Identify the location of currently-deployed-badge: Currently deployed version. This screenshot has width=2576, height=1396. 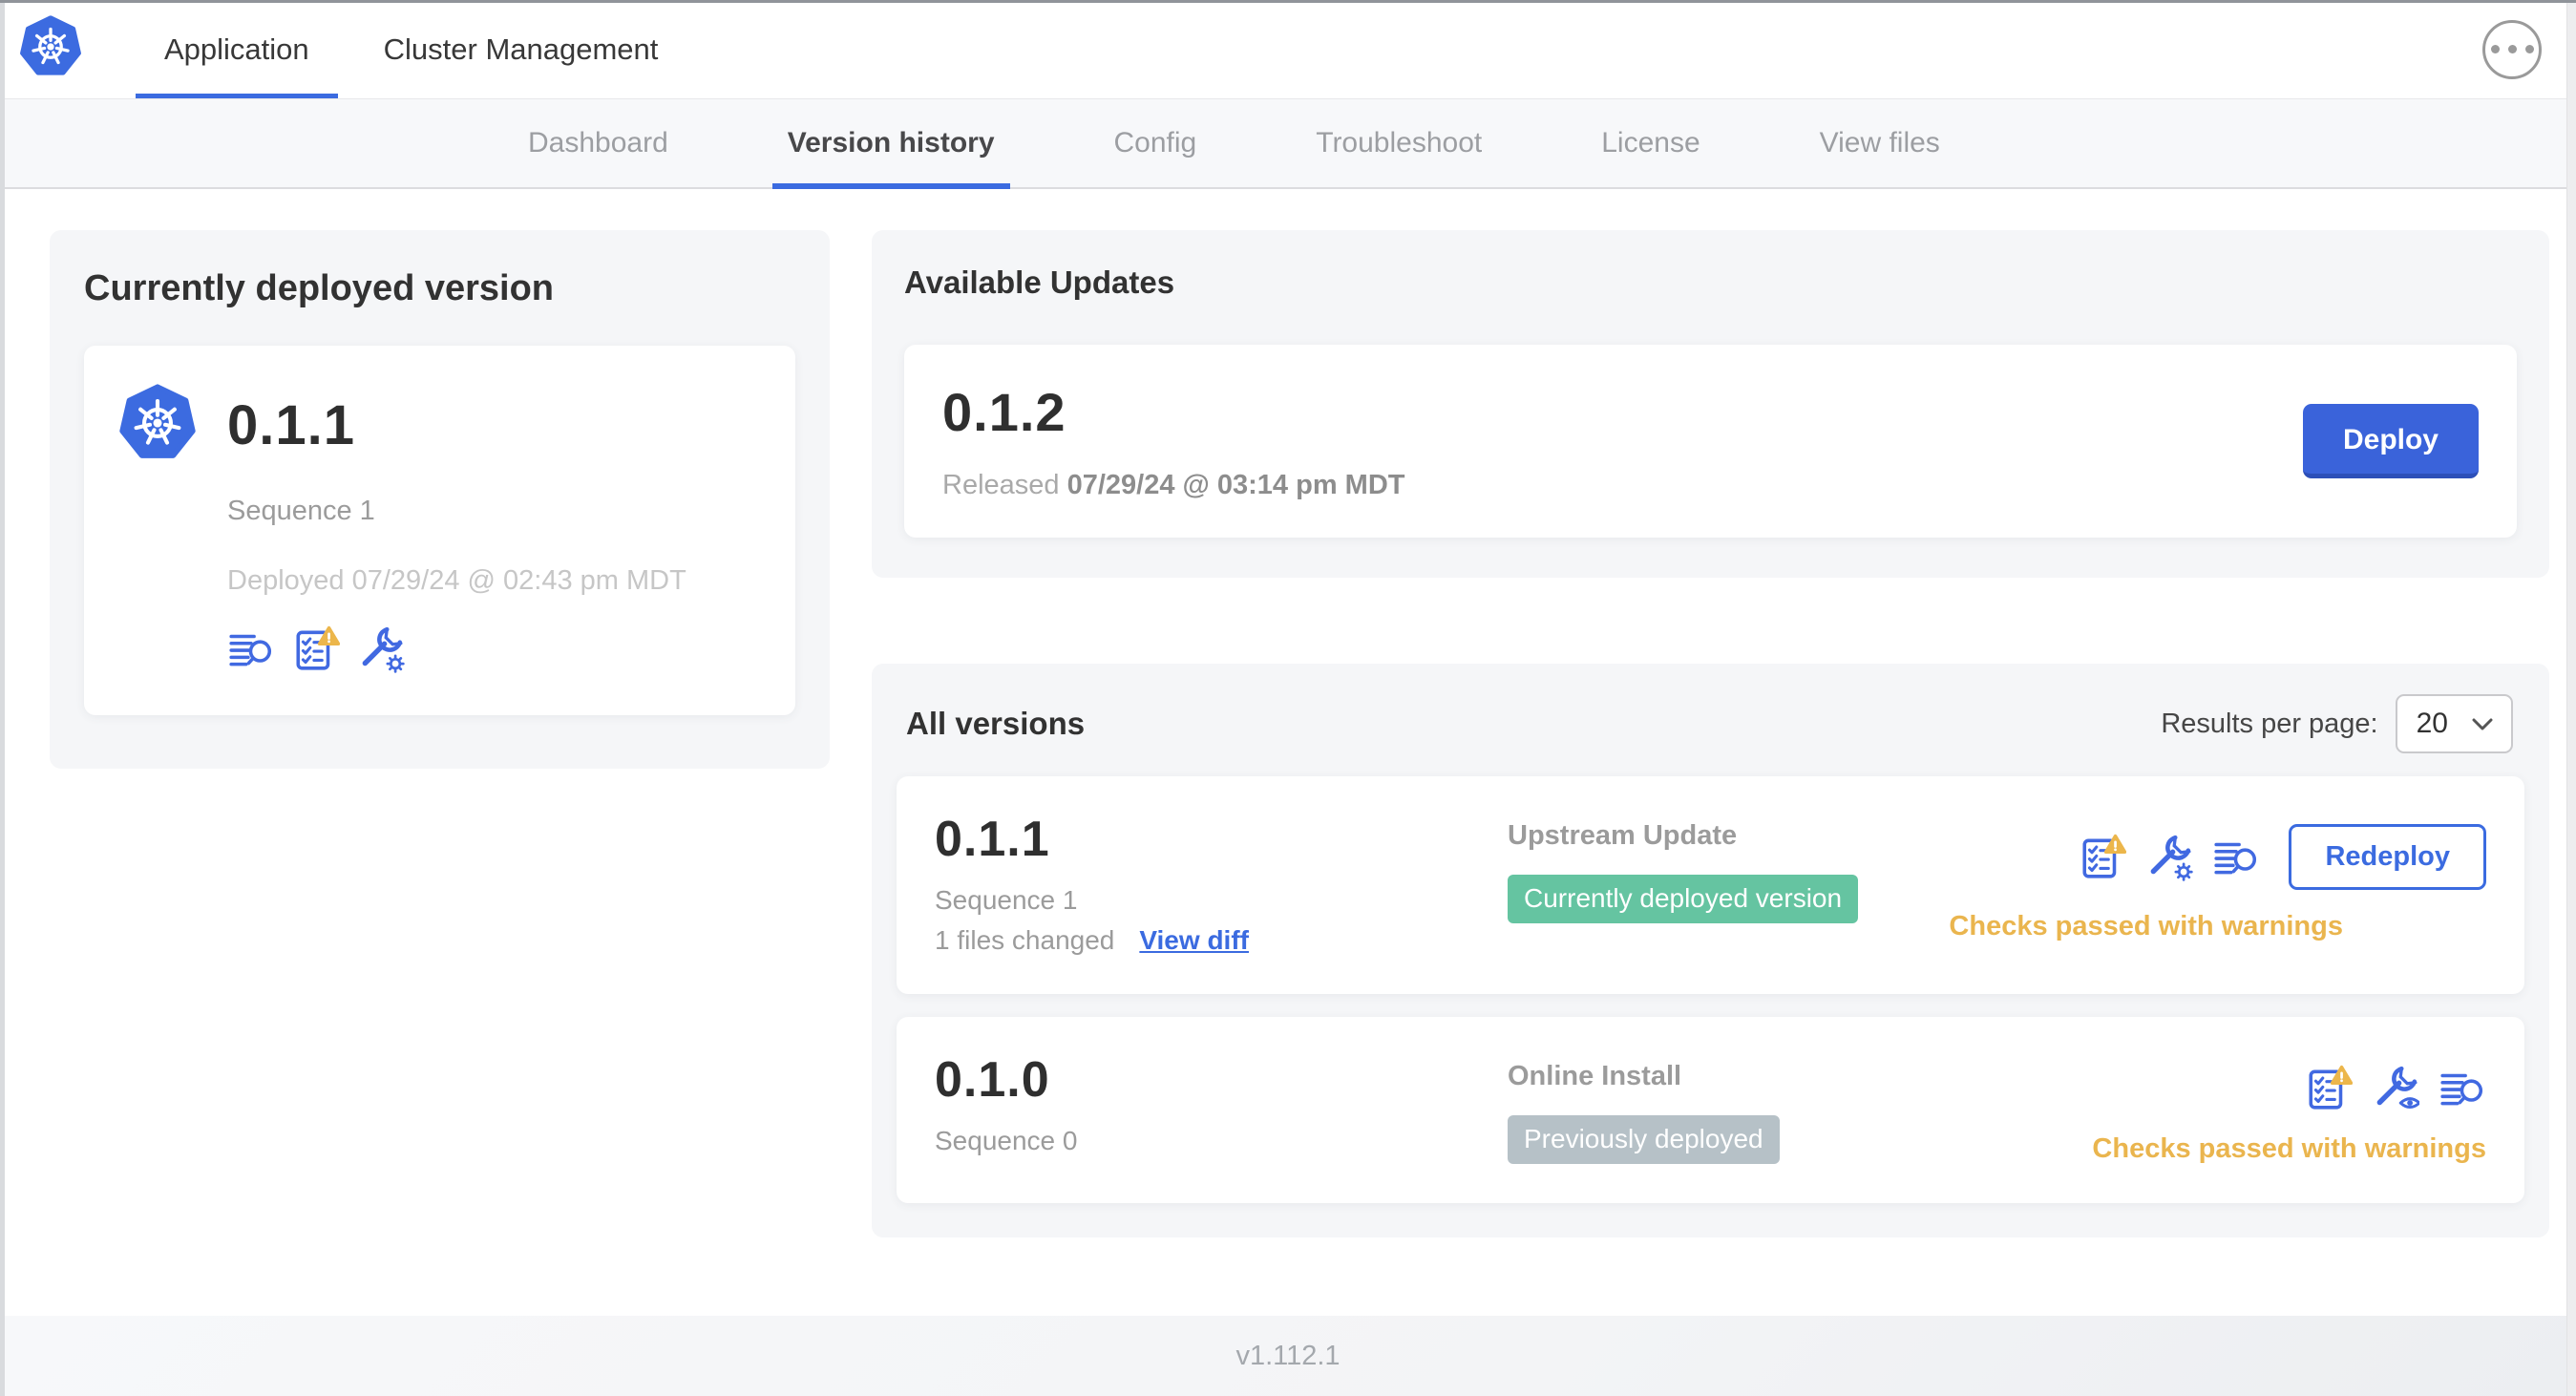
(1683, 899).